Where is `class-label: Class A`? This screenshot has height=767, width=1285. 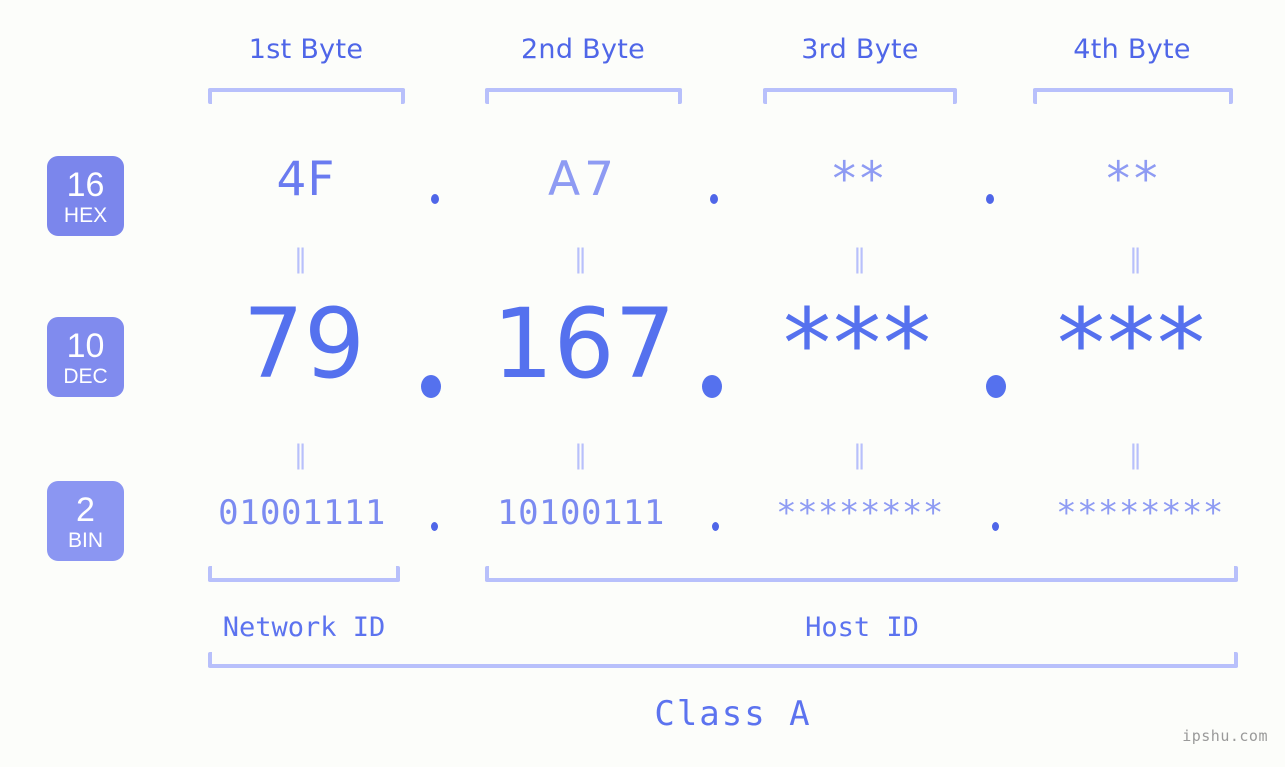 class-label: Class A is located at coordinates (733, 714).